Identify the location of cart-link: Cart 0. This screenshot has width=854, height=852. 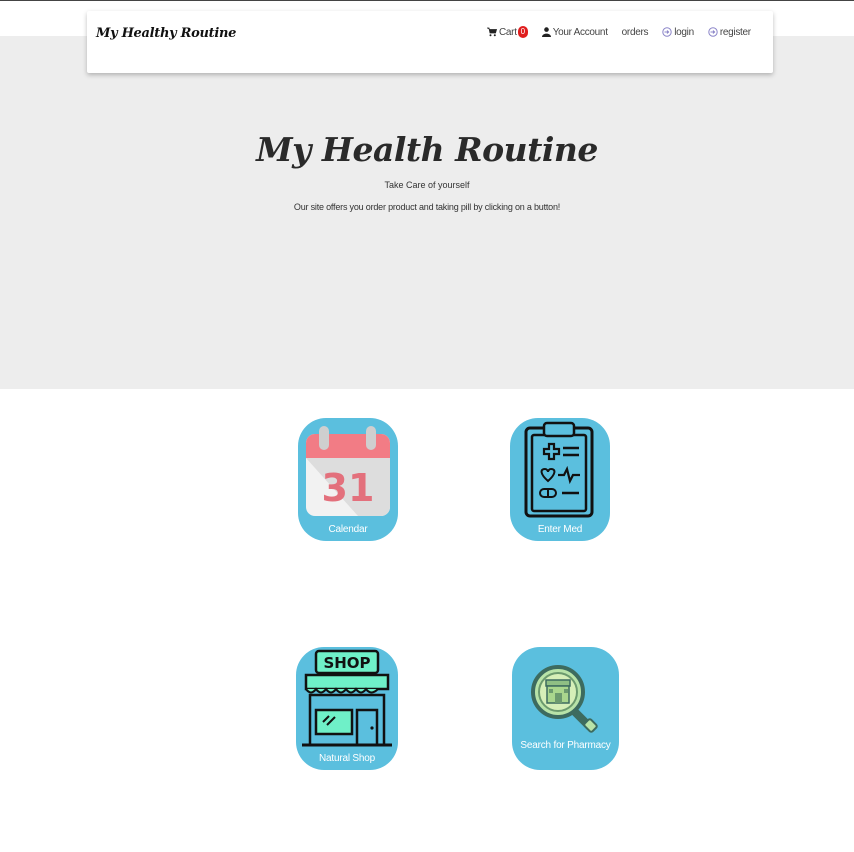
(507, 32).